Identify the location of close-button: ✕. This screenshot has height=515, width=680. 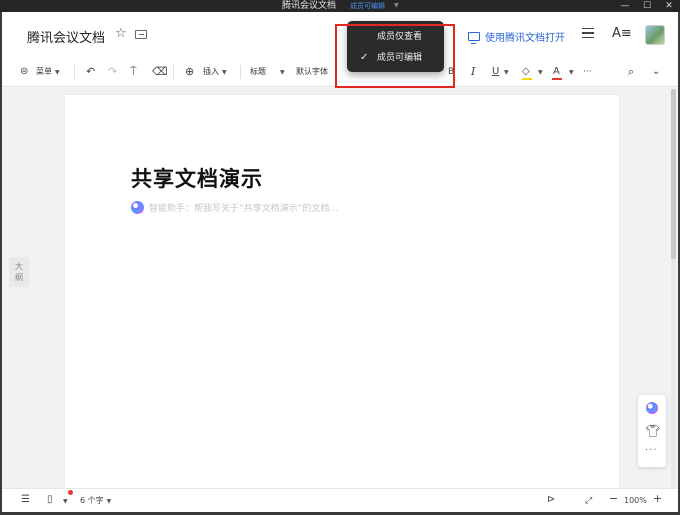
(669, 6).